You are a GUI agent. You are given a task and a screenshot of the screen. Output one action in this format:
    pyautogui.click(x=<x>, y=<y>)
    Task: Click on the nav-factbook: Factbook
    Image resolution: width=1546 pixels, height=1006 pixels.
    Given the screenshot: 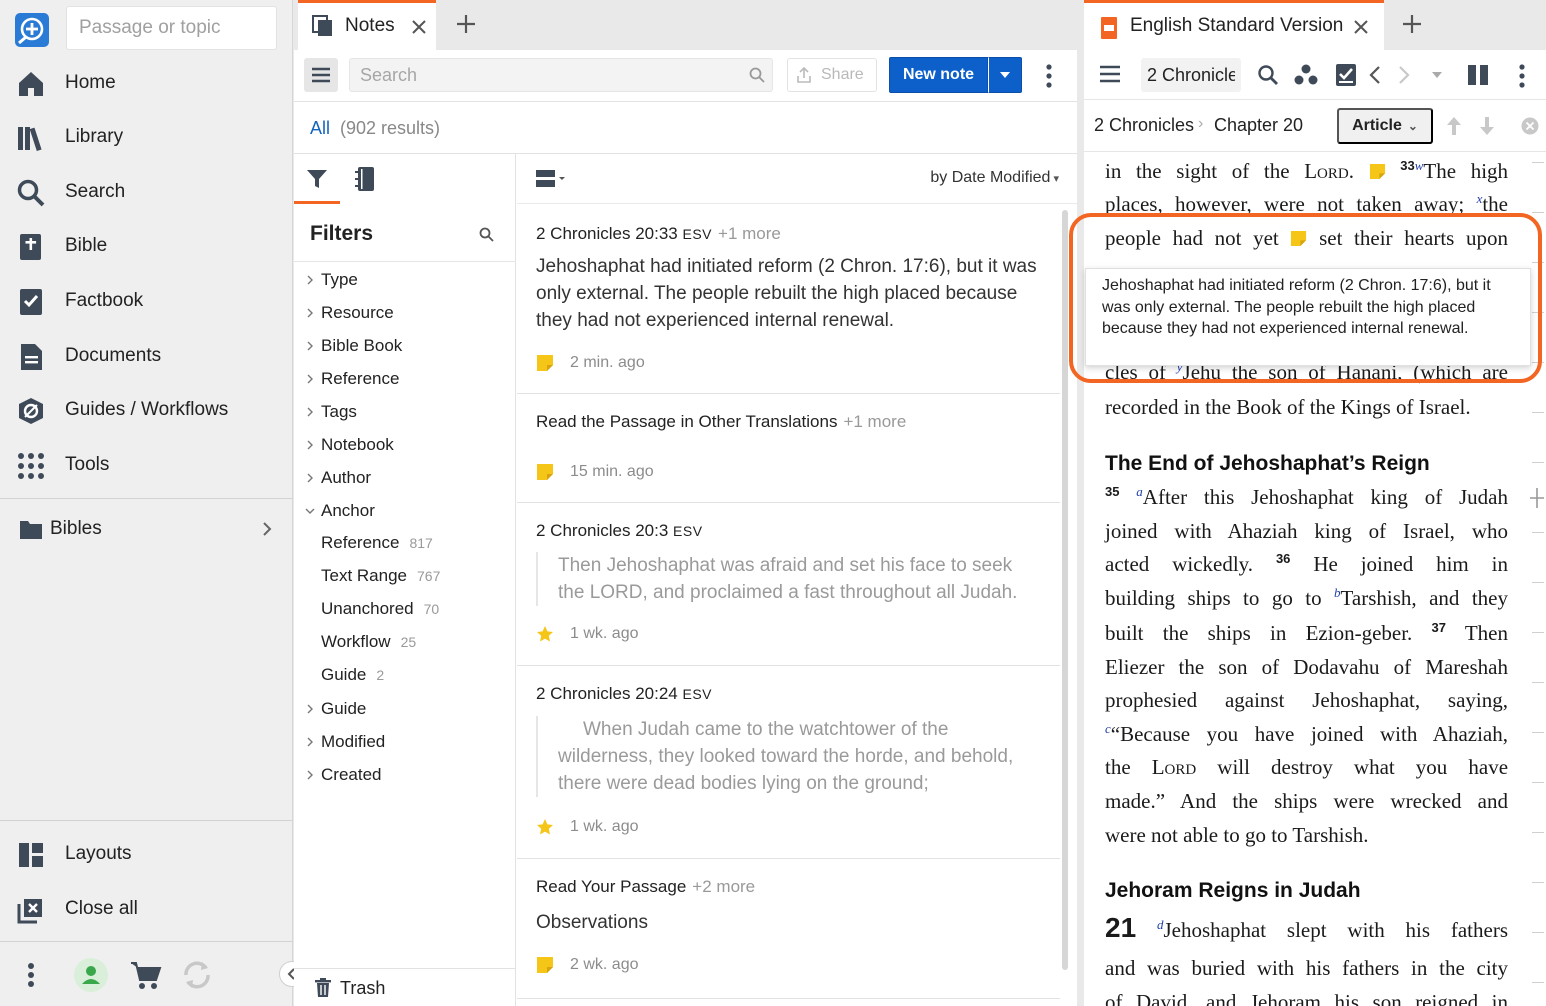 What is the action you would take?
    pyautogui.click(x=146, y=301)
    